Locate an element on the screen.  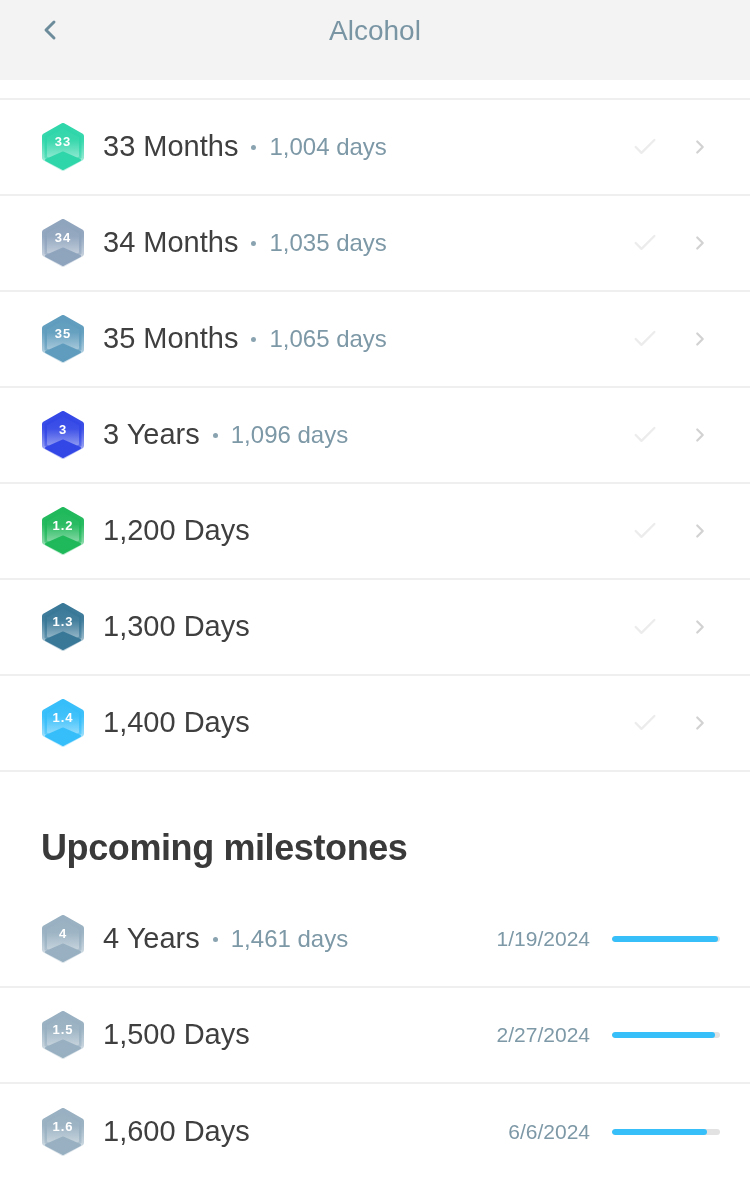
days-count: 1,004 days is located at coordinates (328, 147).